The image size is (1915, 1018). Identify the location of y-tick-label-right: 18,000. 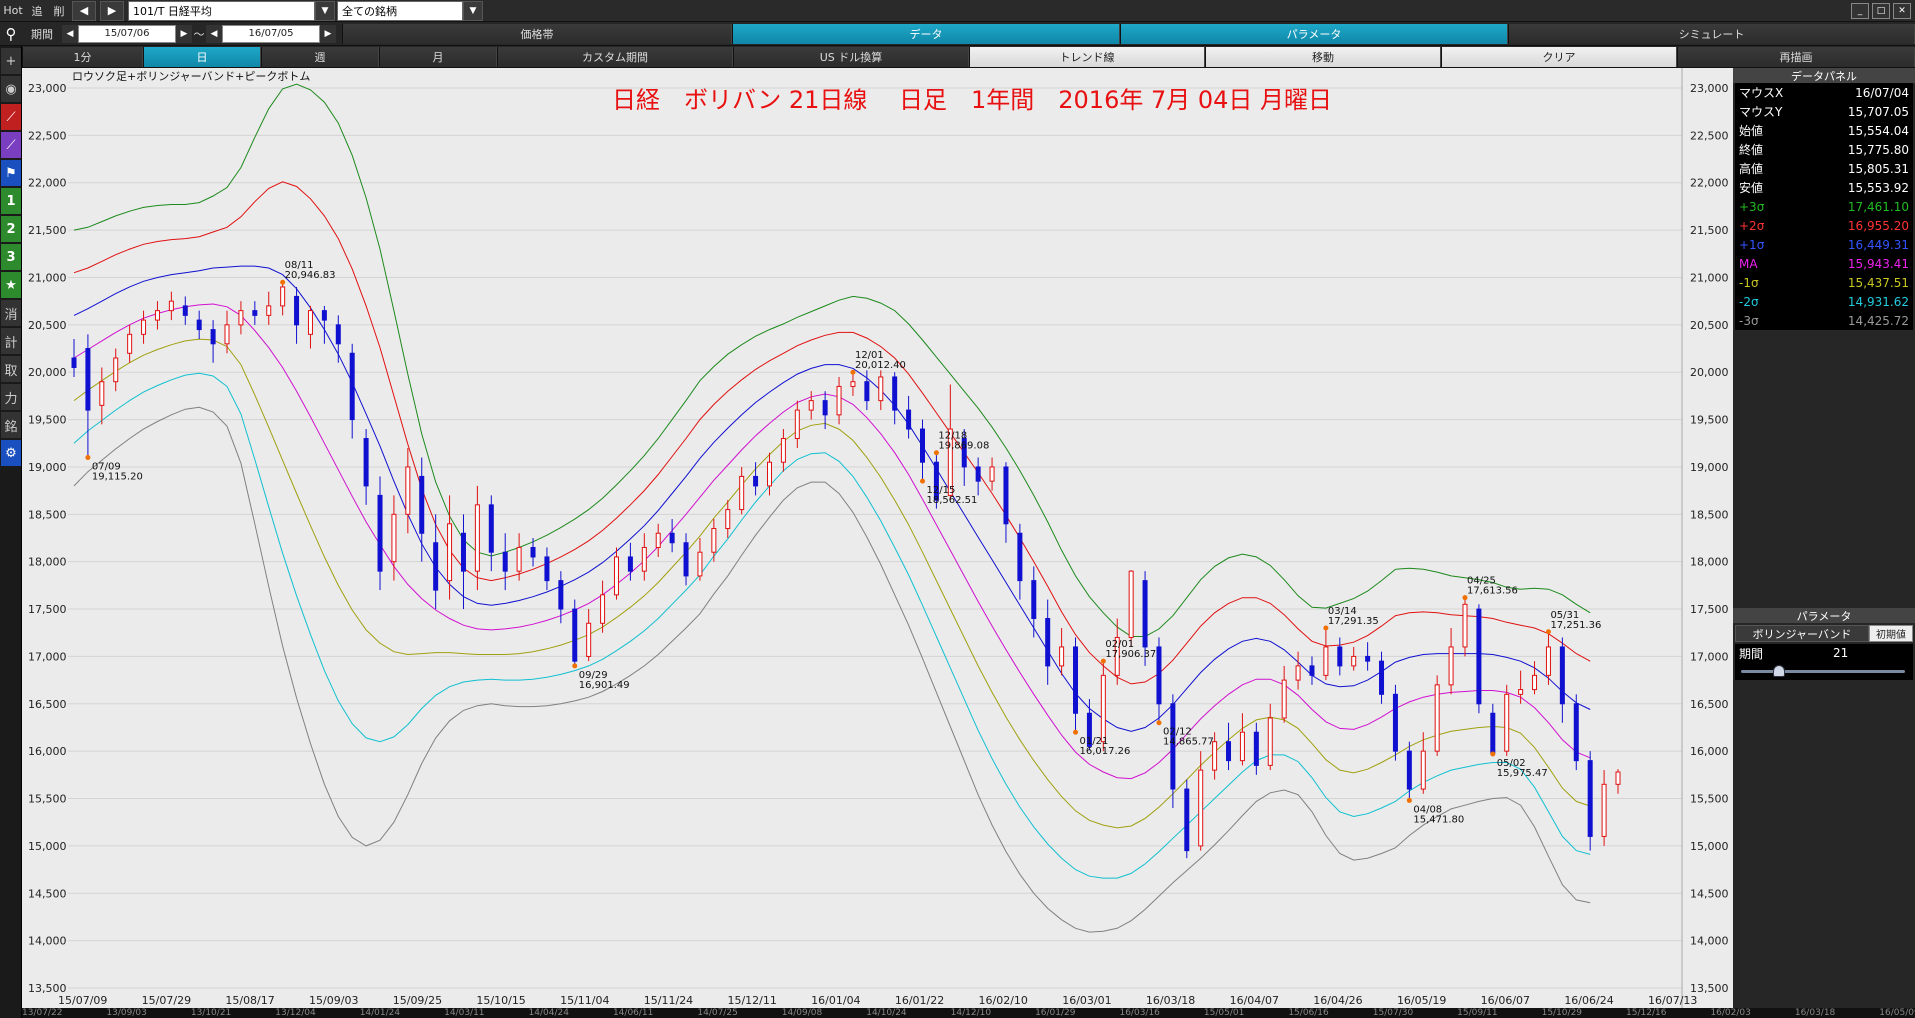
(1709, 562).